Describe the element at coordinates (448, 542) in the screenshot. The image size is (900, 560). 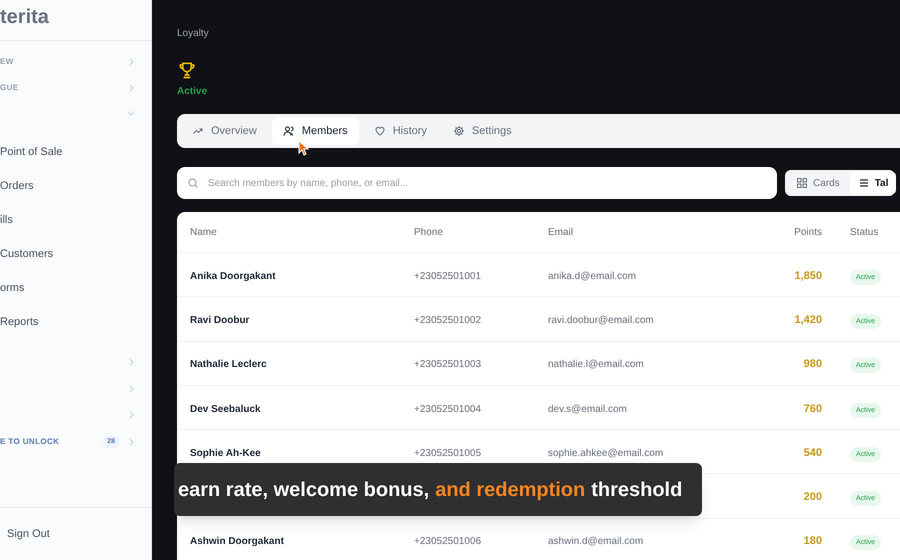
I see `phone-number: +23052501006` at that location.